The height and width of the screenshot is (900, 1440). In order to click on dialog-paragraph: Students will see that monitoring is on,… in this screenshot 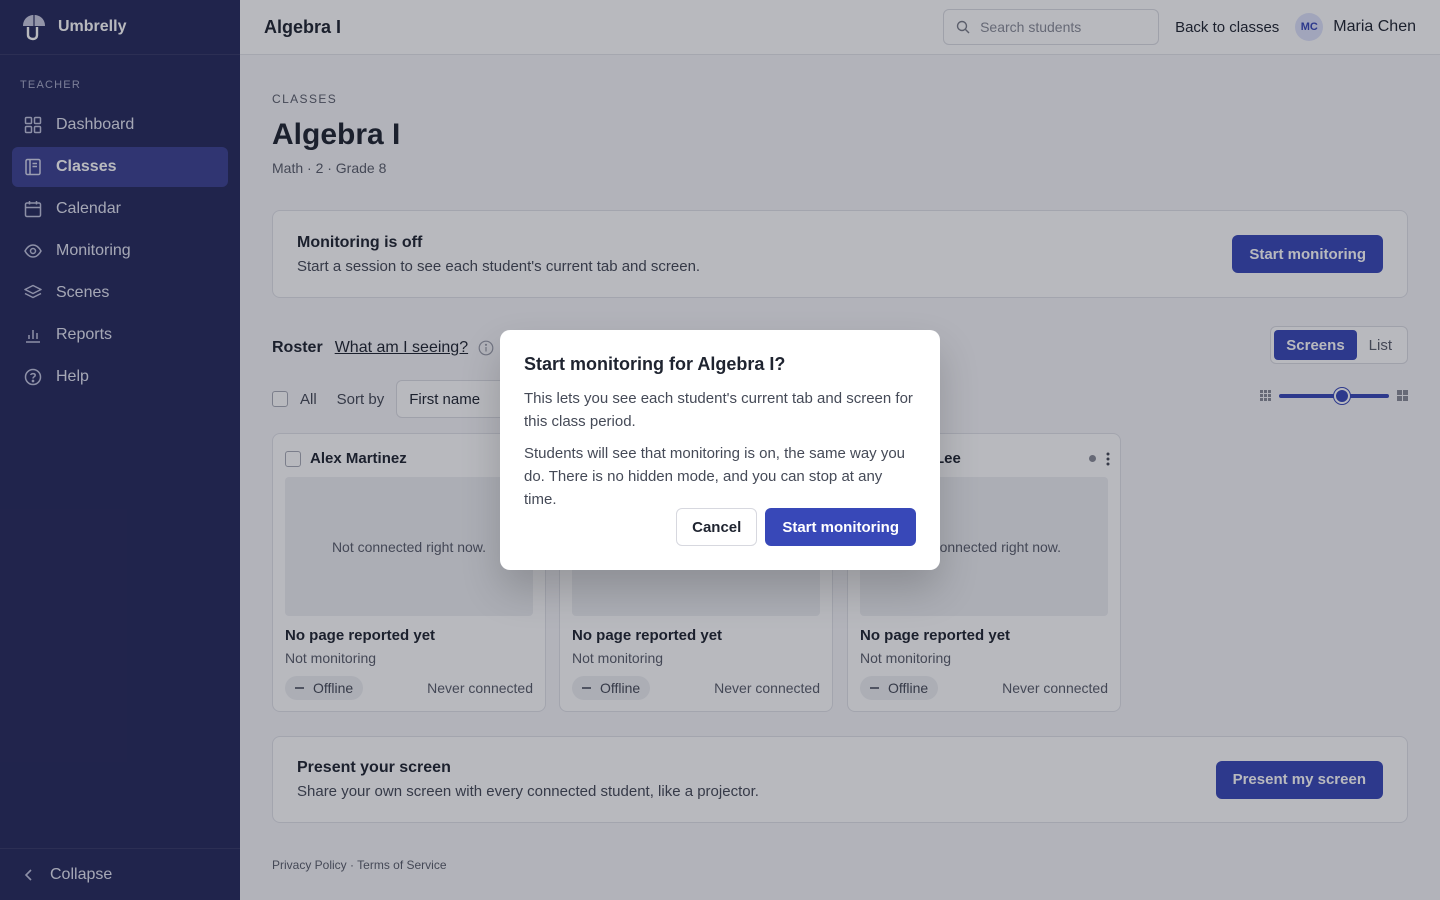, I will do `click(715, 476)`.